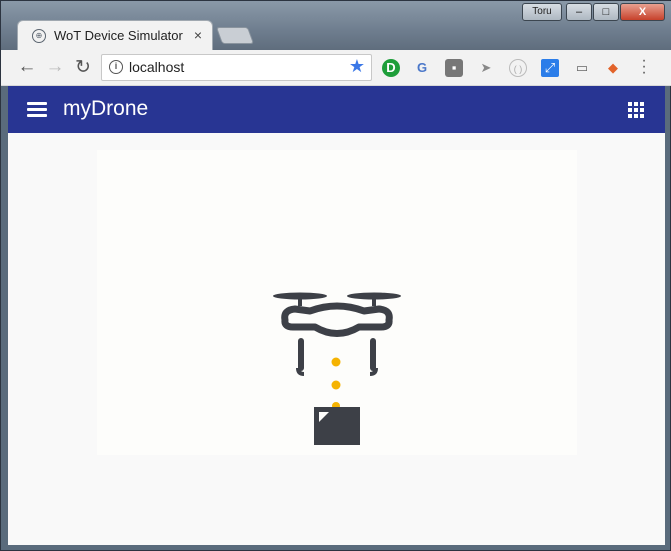 Image resolution: width=671 pixels, height=551 pixels. I want to click on maximize-button: □, so click(606, 12).